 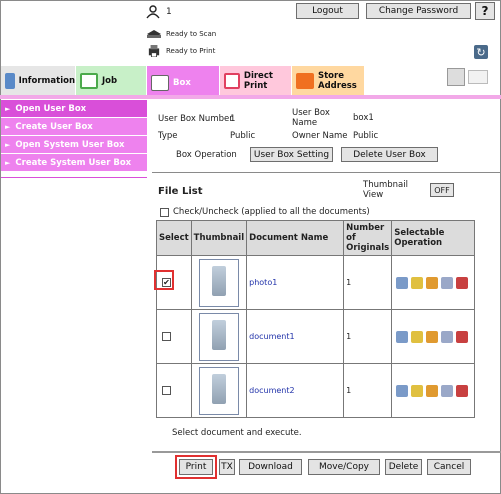 What do you see at coordinates (191, 51) in the screenshot?
I see `print-status-text: Ready to Print` at bounding box center [191, 51].